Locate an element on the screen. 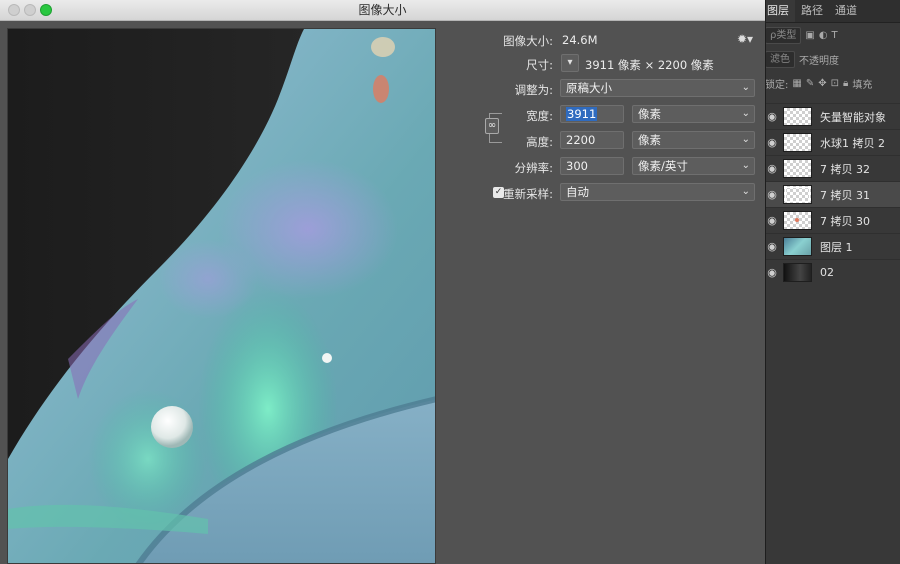  image-size-label: 图像大小: is located at coordinates (528, 41).